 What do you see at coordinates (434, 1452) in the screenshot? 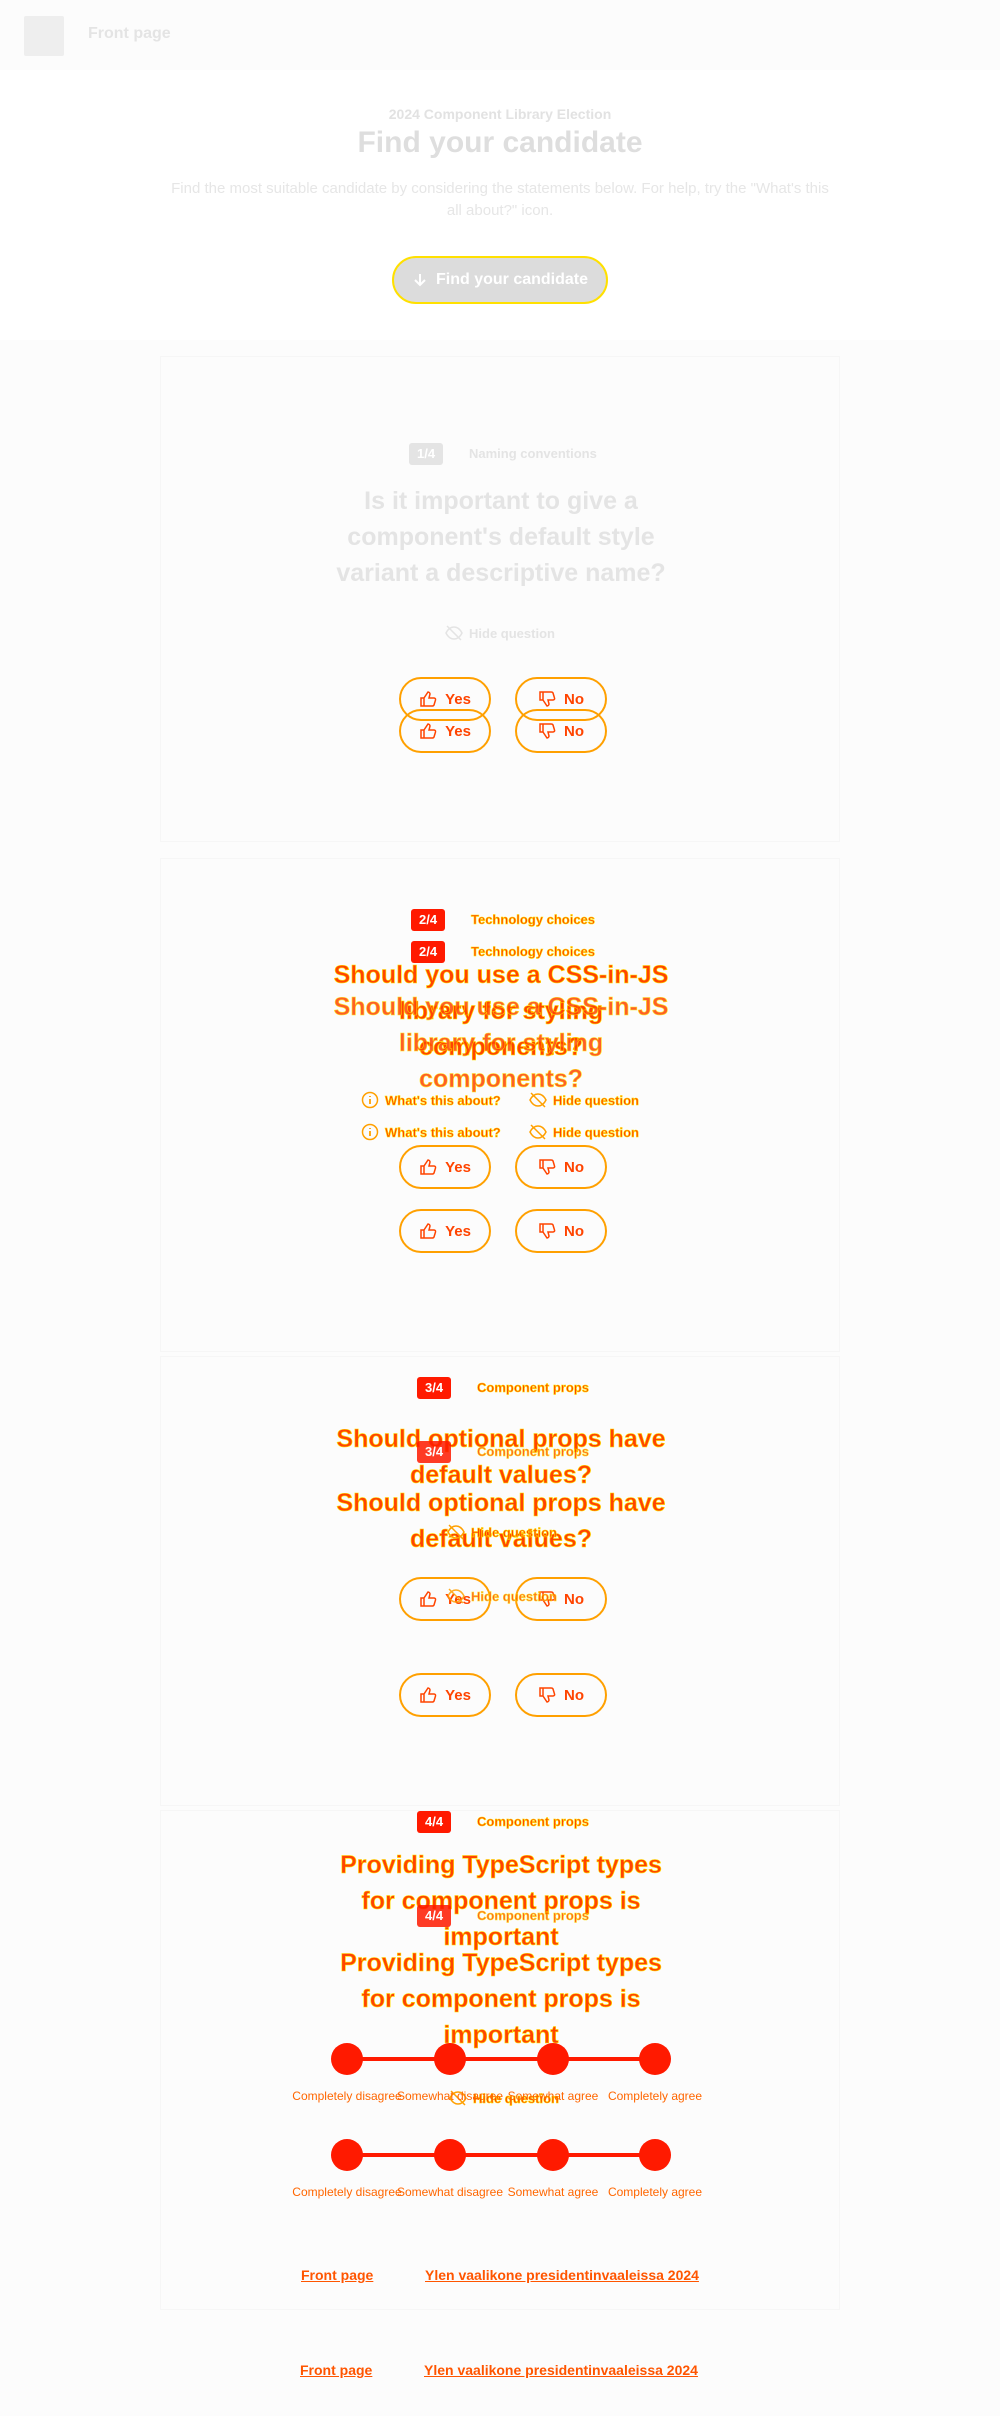
I see `question-badge: 3/4` at bounding box center [434, 1452].